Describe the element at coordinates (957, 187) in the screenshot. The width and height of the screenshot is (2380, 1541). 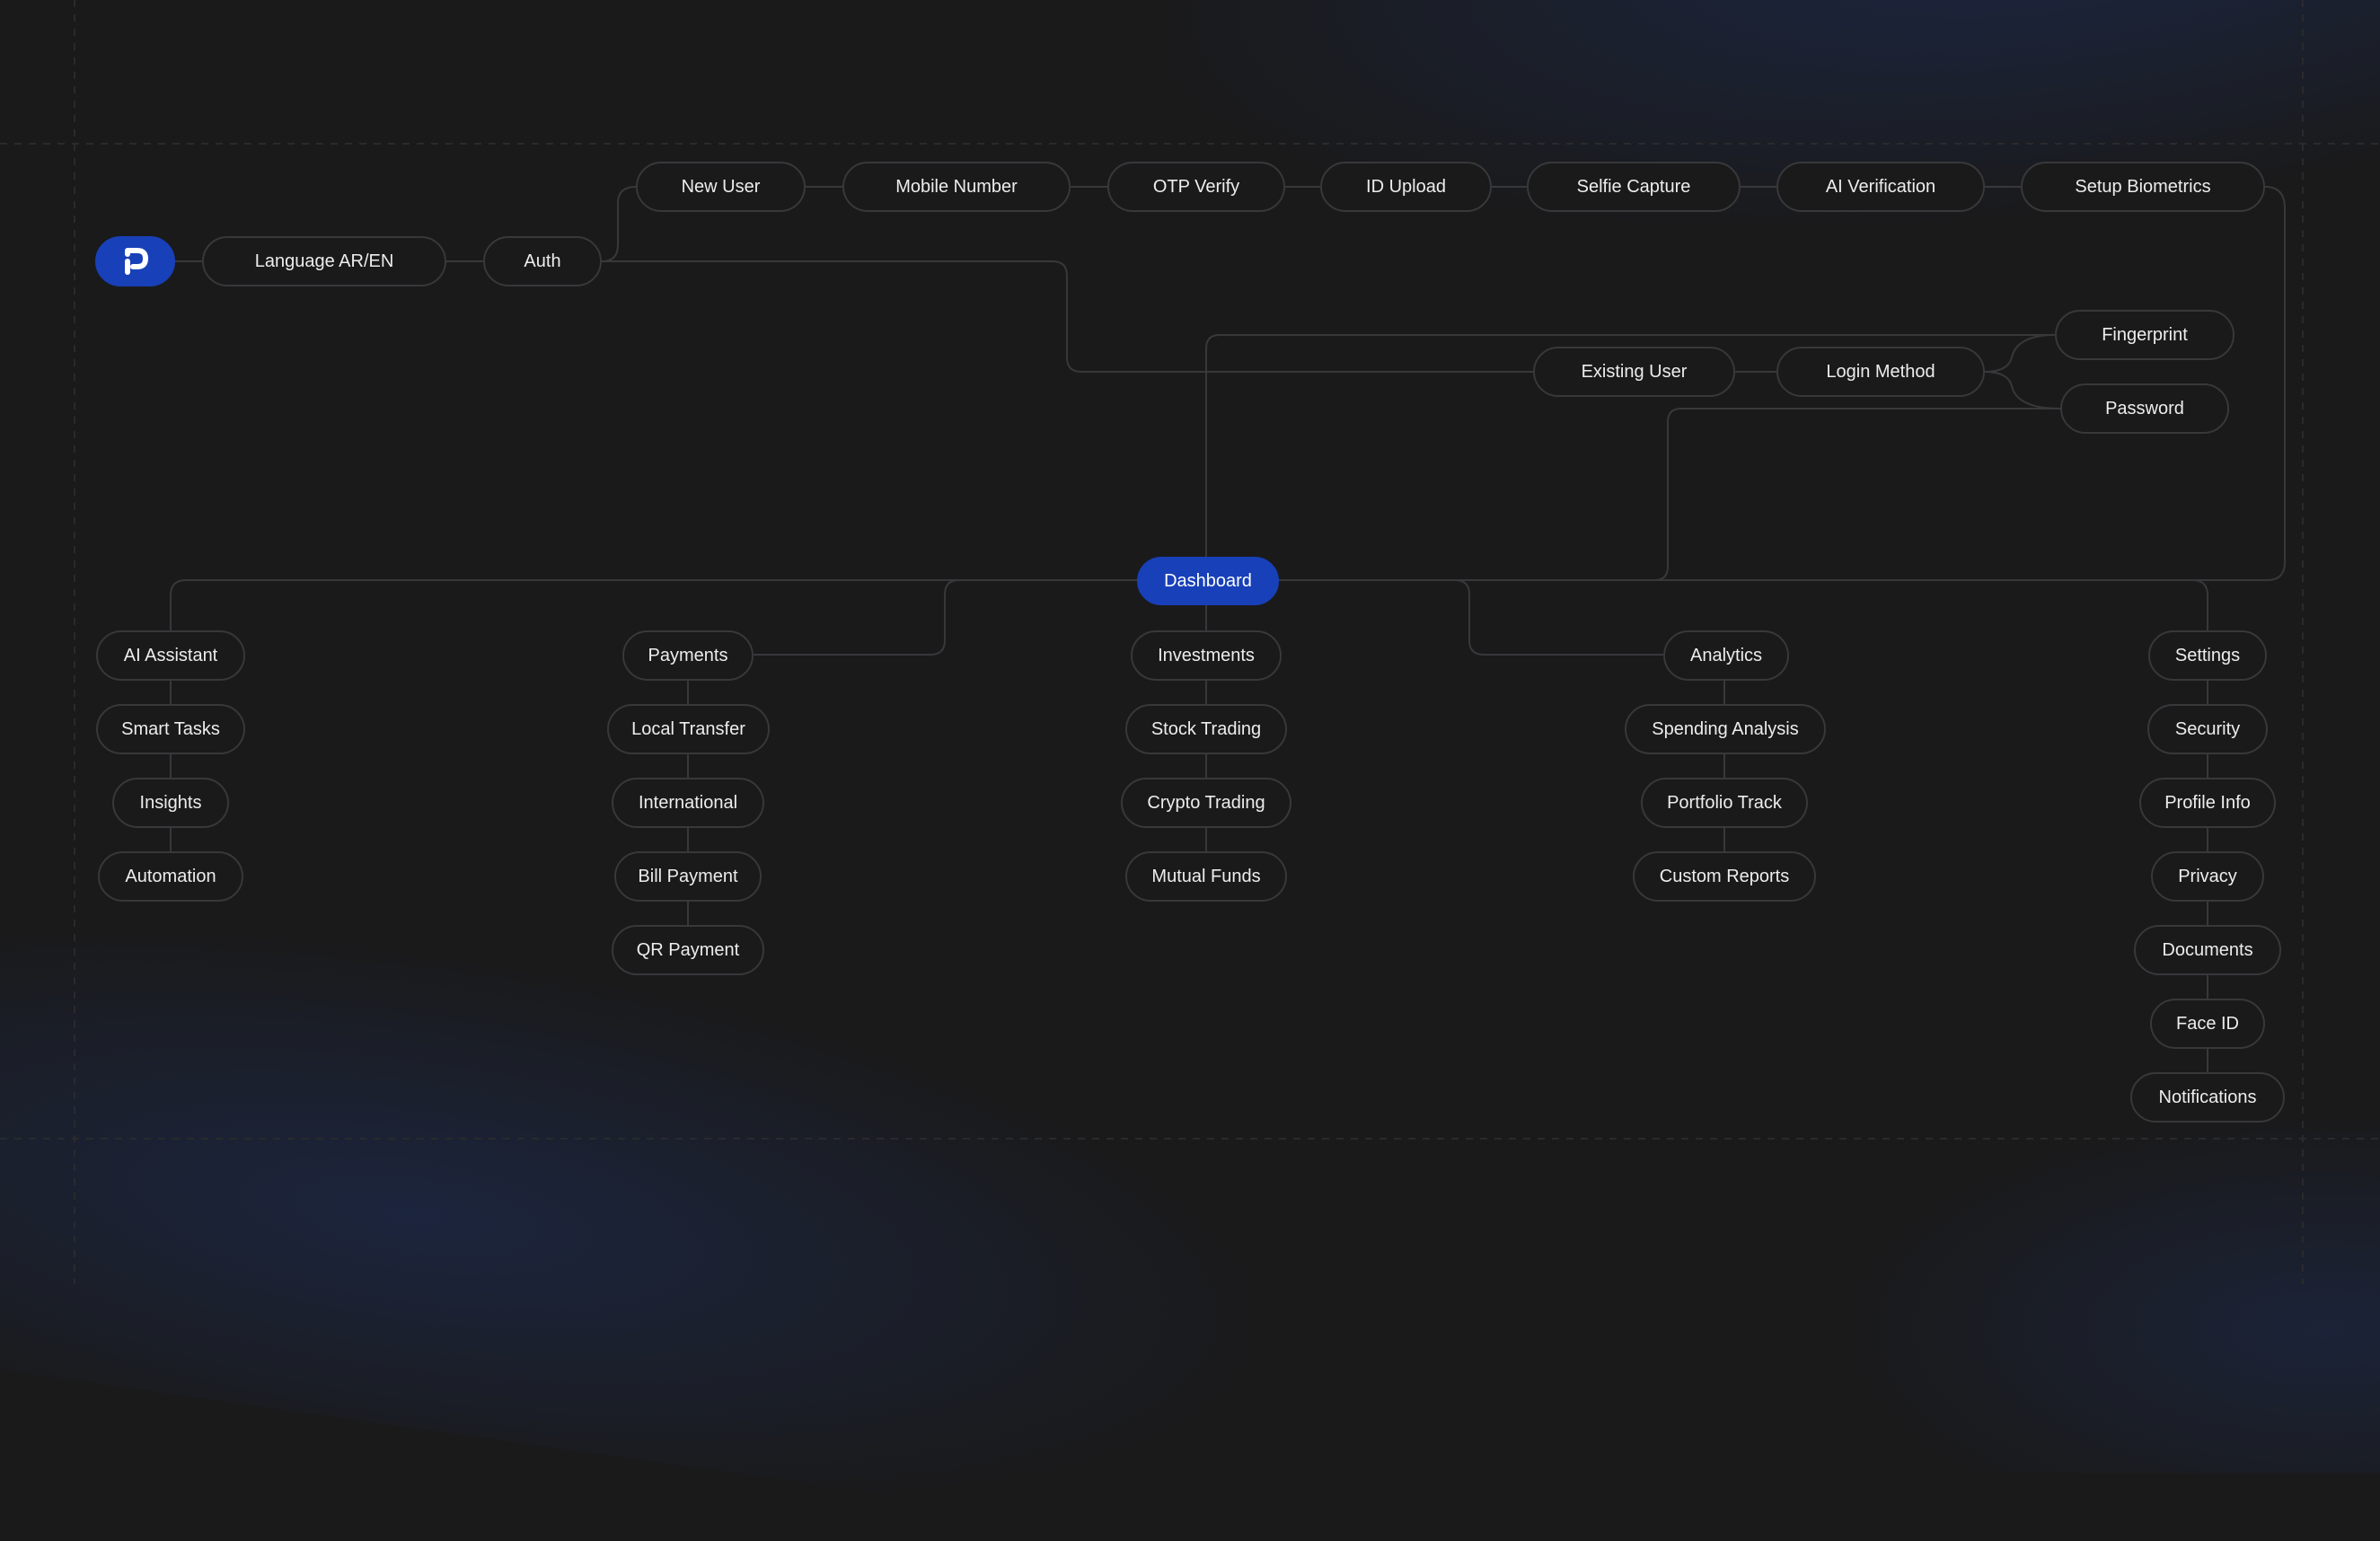
I see `node-mobile-number: Mobile Number` at that location.